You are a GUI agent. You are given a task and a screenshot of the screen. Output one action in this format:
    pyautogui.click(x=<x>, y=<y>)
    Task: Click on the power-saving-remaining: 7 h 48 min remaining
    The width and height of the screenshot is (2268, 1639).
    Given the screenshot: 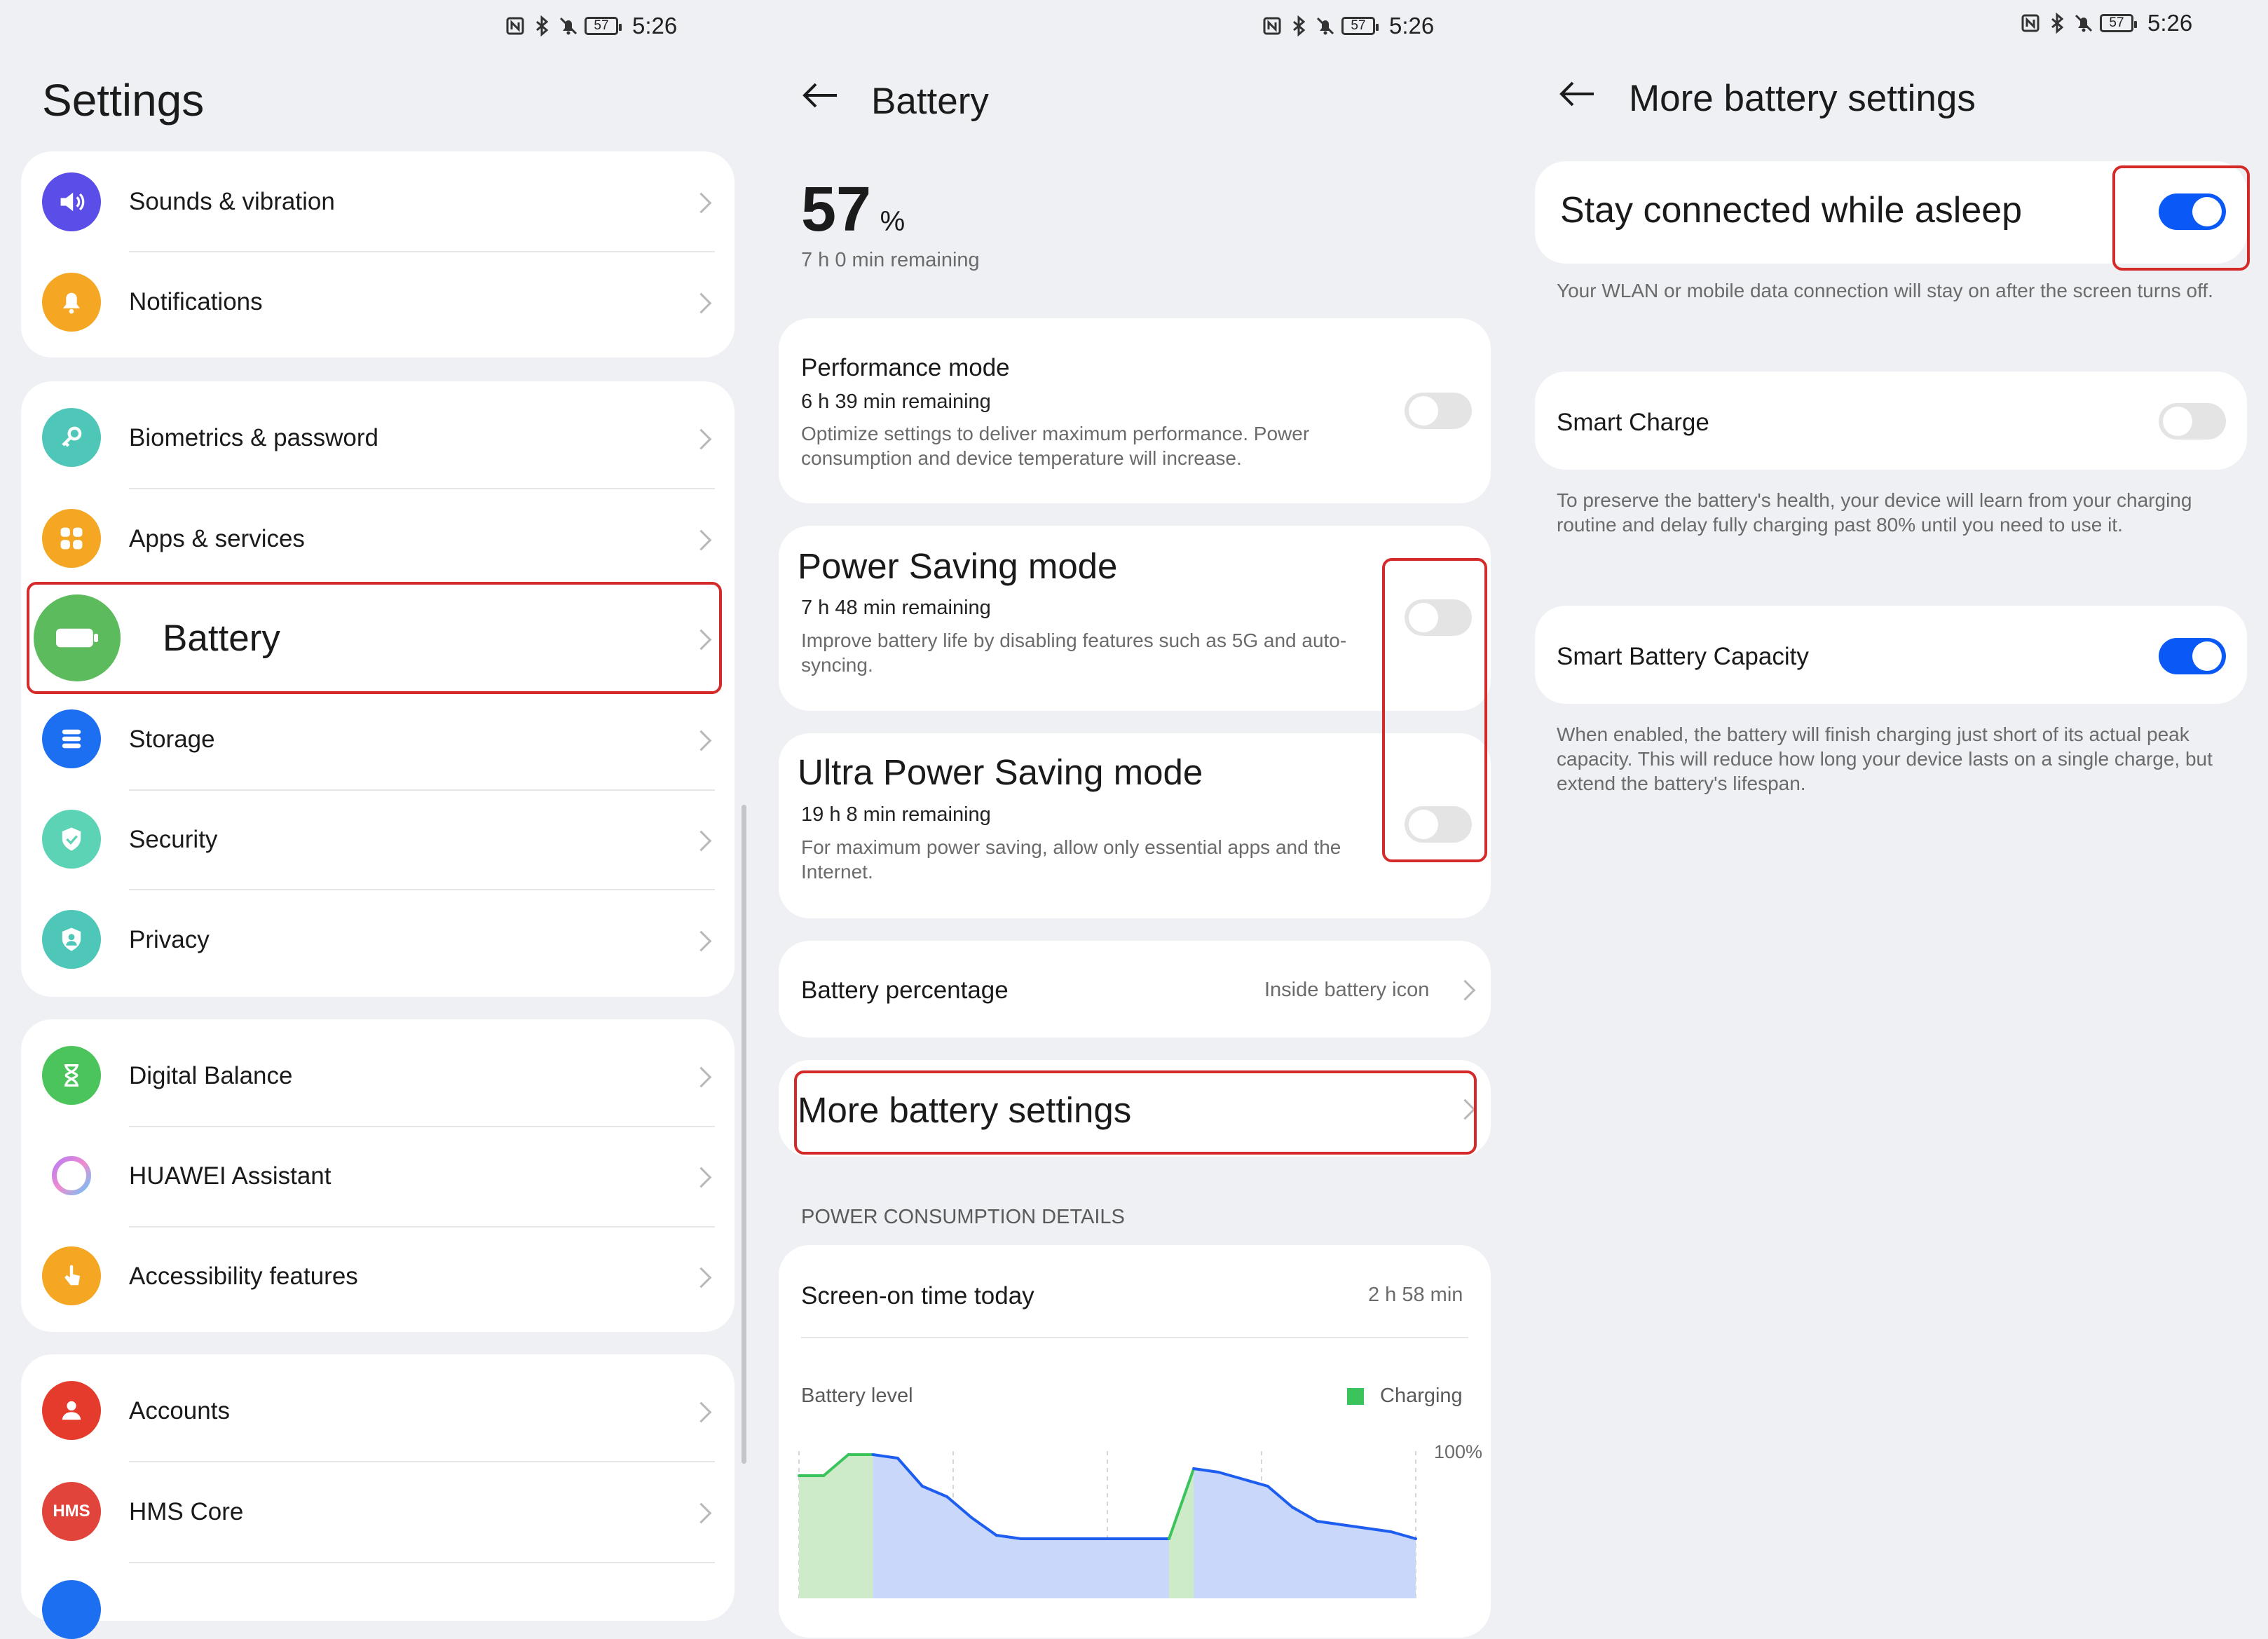 What is the action you would take?
    pyautogui.click(x=896, y=608)
    